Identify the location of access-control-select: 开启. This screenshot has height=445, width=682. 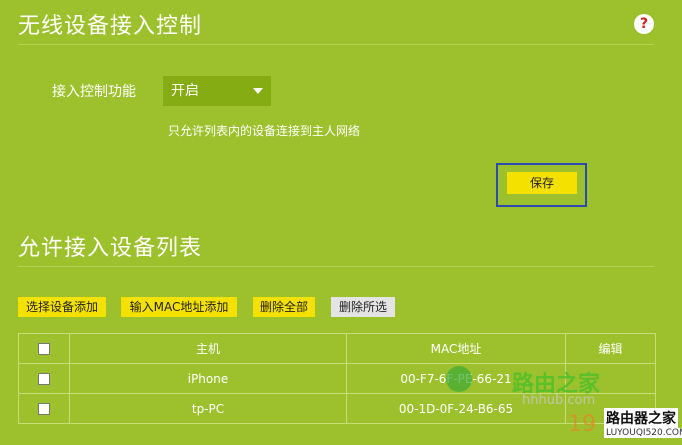
(217, 91).